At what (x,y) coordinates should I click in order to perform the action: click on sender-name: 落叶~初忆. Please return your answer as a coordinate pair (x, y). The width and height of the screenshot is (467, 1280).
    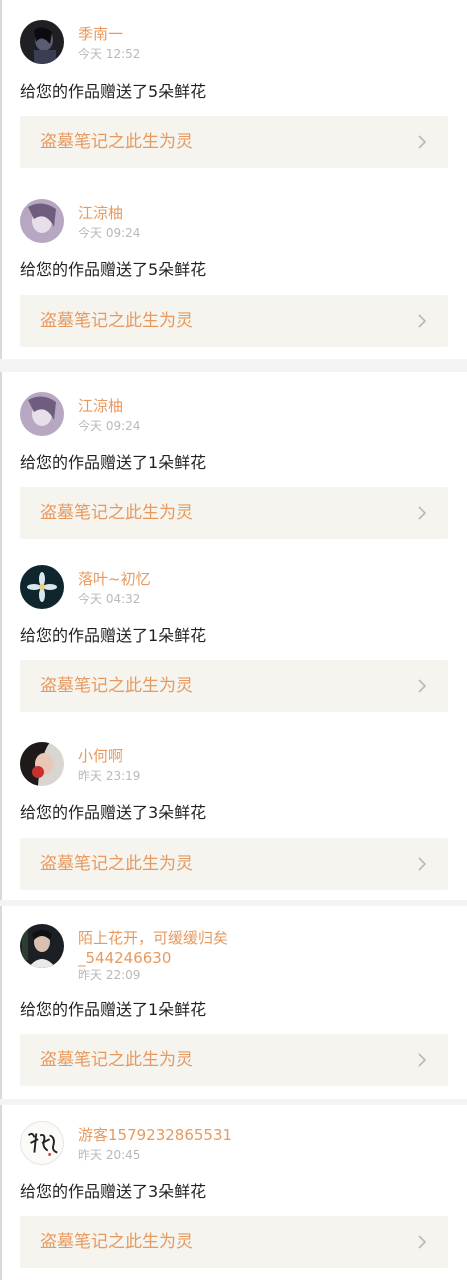
    Looking at the image, I should click on (114, 579).